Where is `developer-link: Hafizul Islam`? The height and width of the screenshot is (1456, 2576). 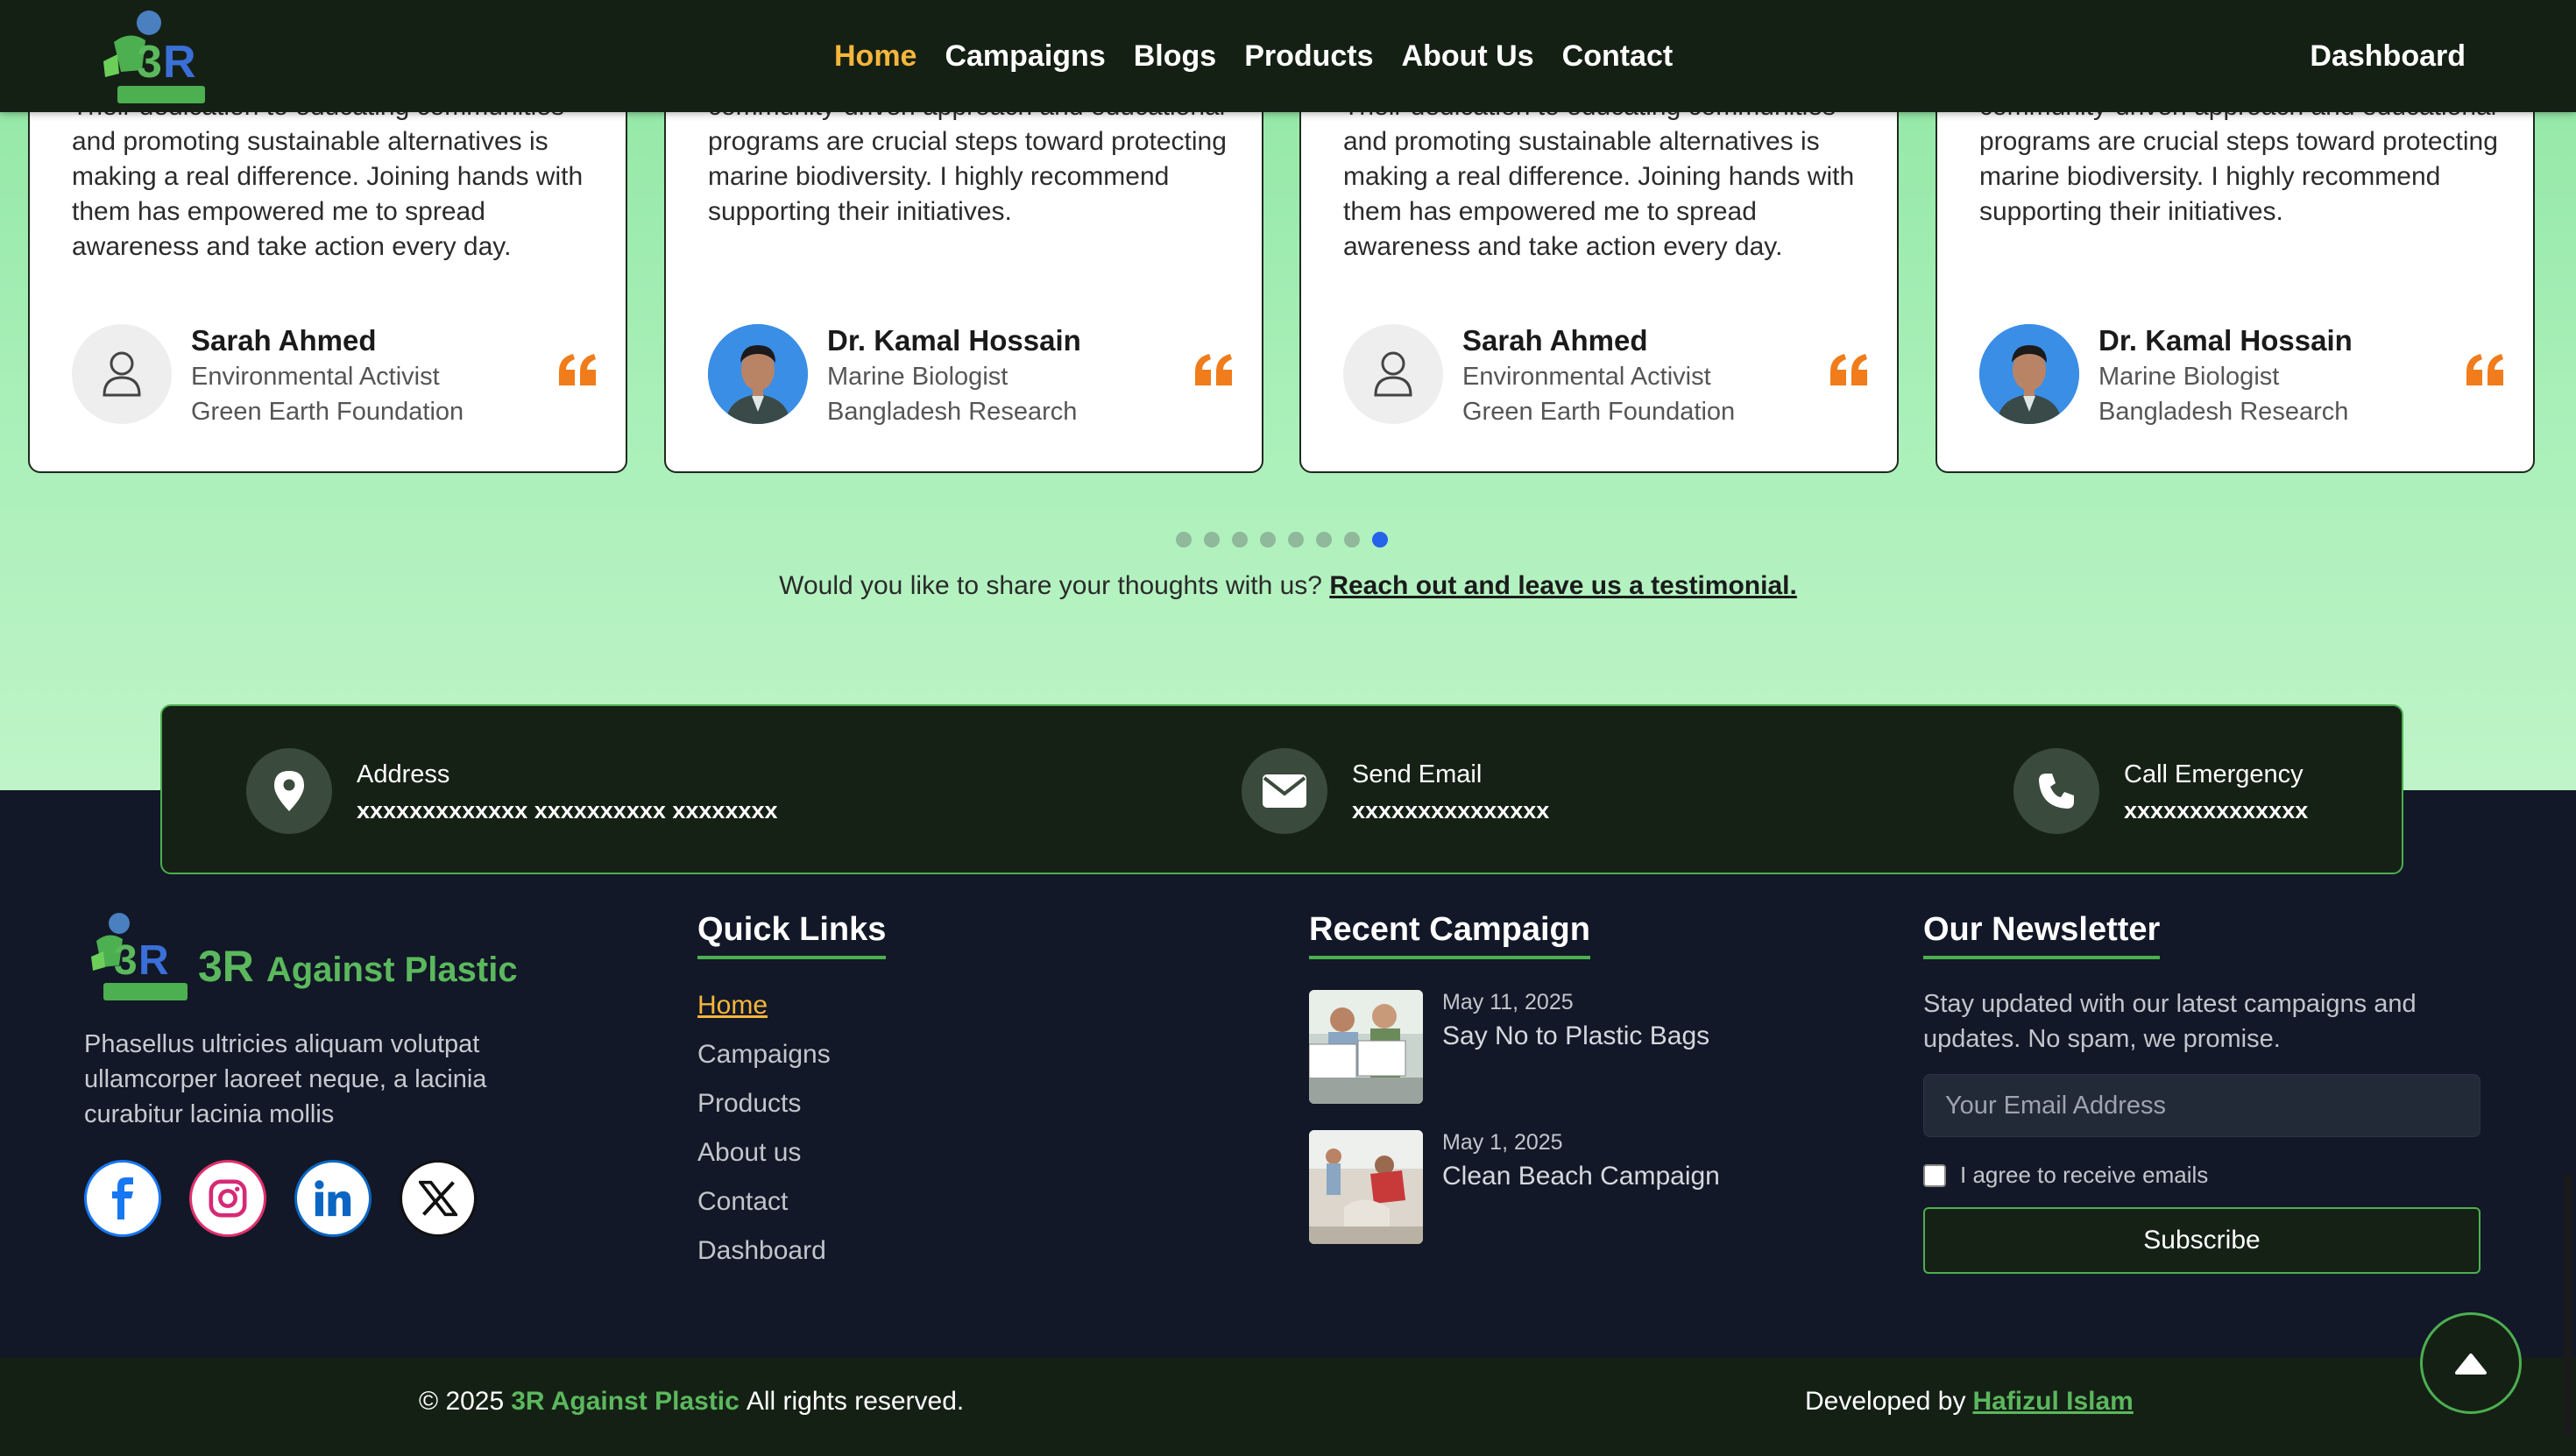
developer-link: Hafizul Islam is located at coordinates (2052, 1402).